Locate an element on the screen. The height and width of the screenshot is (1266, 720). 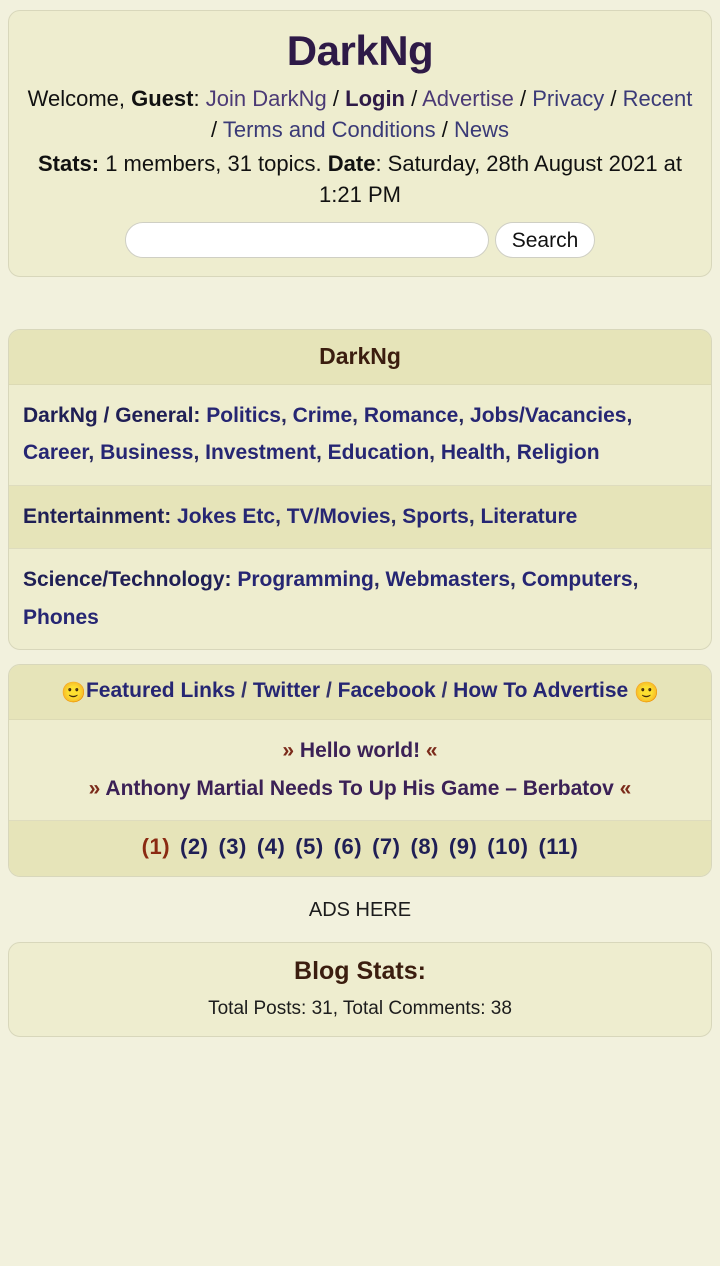
category-link-literature: Literature is located at coordinates (528, 516).